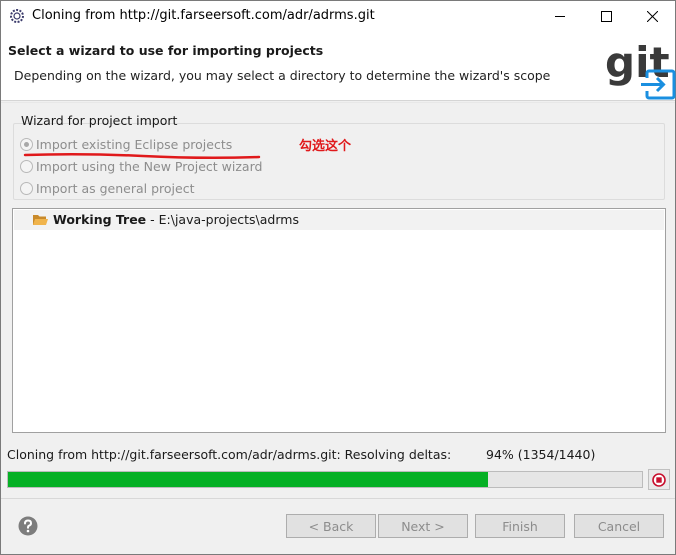 The width and height of the screenshot is (676, 555). I want to click on help-icon, so click(28, 526).